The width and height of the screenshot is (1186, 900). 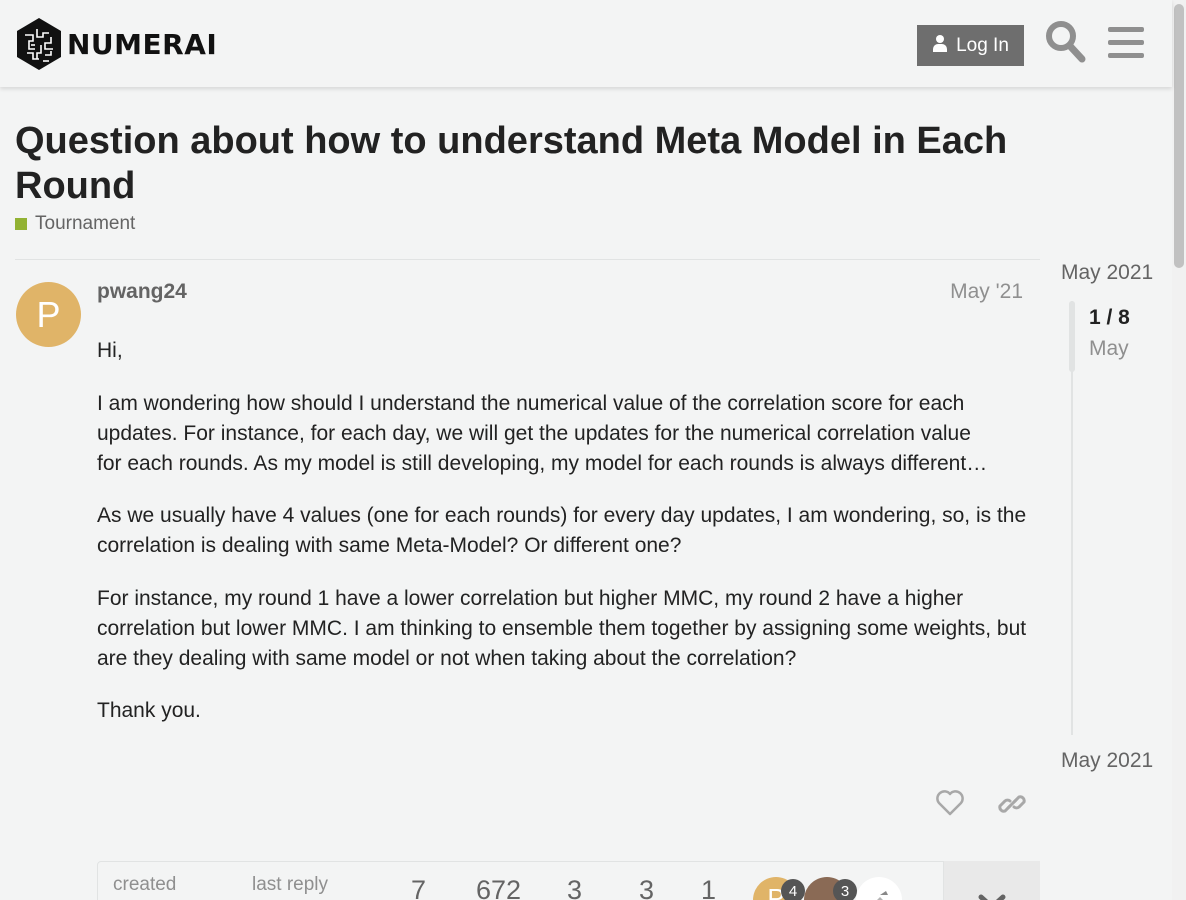 I want to click on title-divider, so click(x=527, y=259).